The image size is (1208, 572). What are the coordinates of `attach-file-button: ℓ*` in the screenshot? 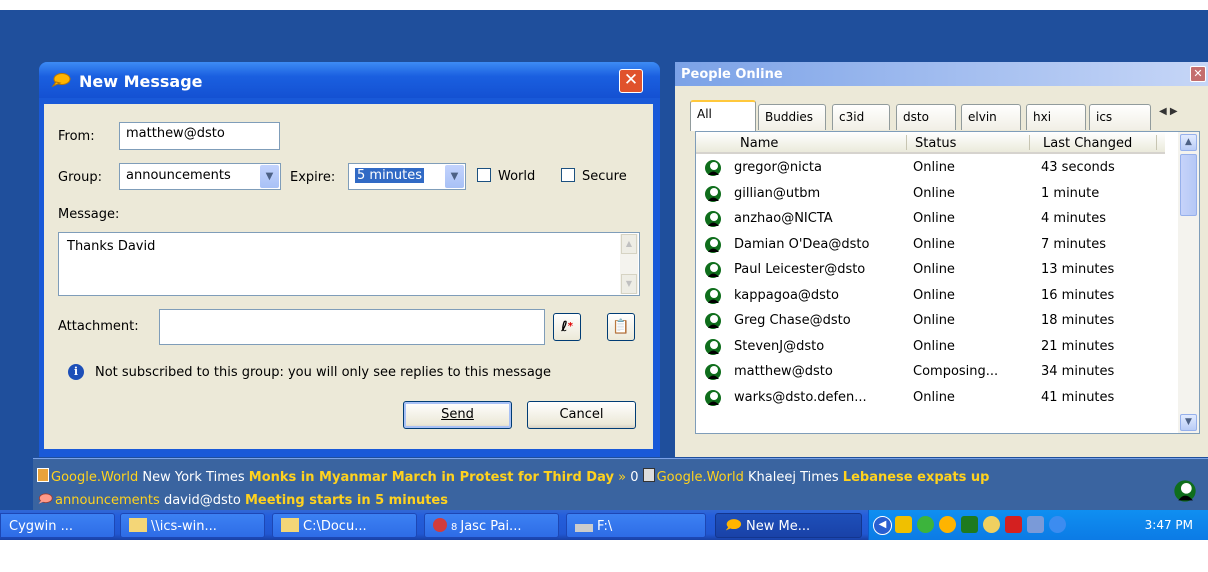 It's located at (567, 327).